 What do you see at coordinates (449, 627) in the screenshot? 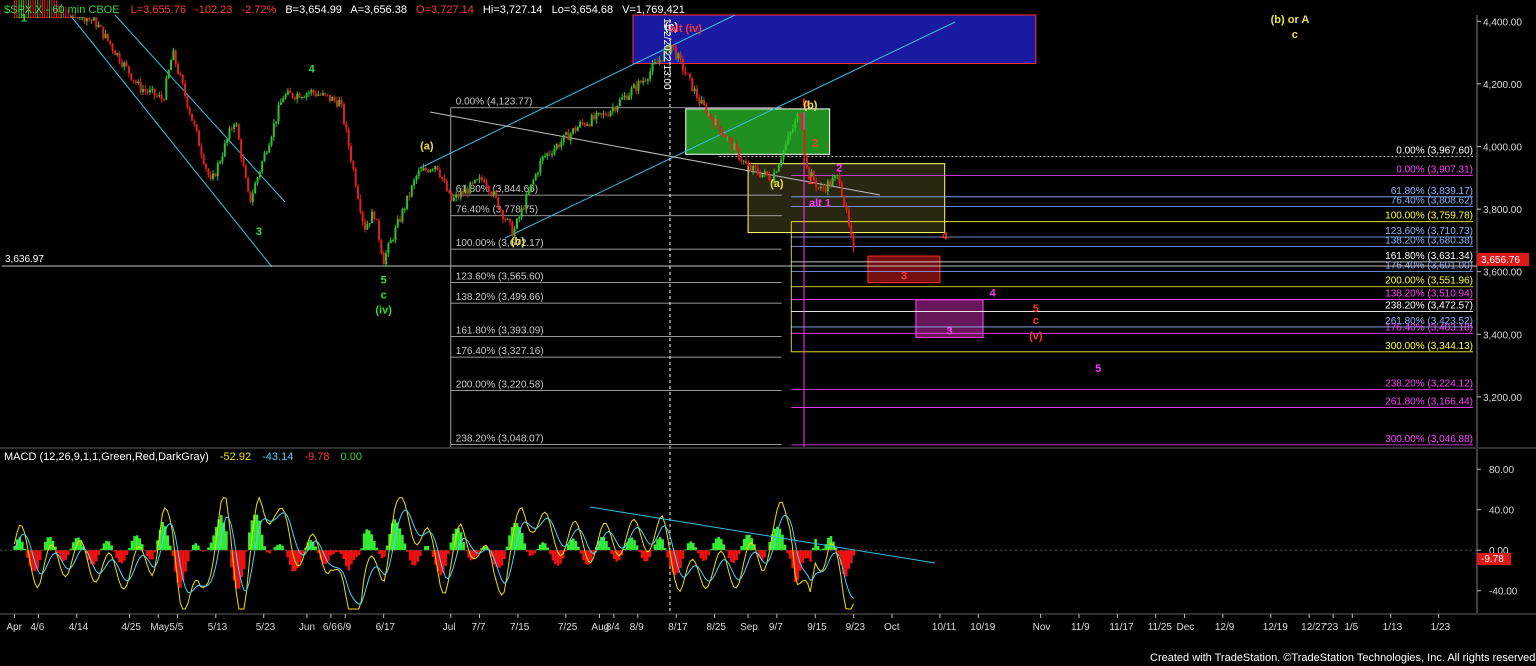
I see `date-tick-label: Jul` at bounding box center [449, 627].